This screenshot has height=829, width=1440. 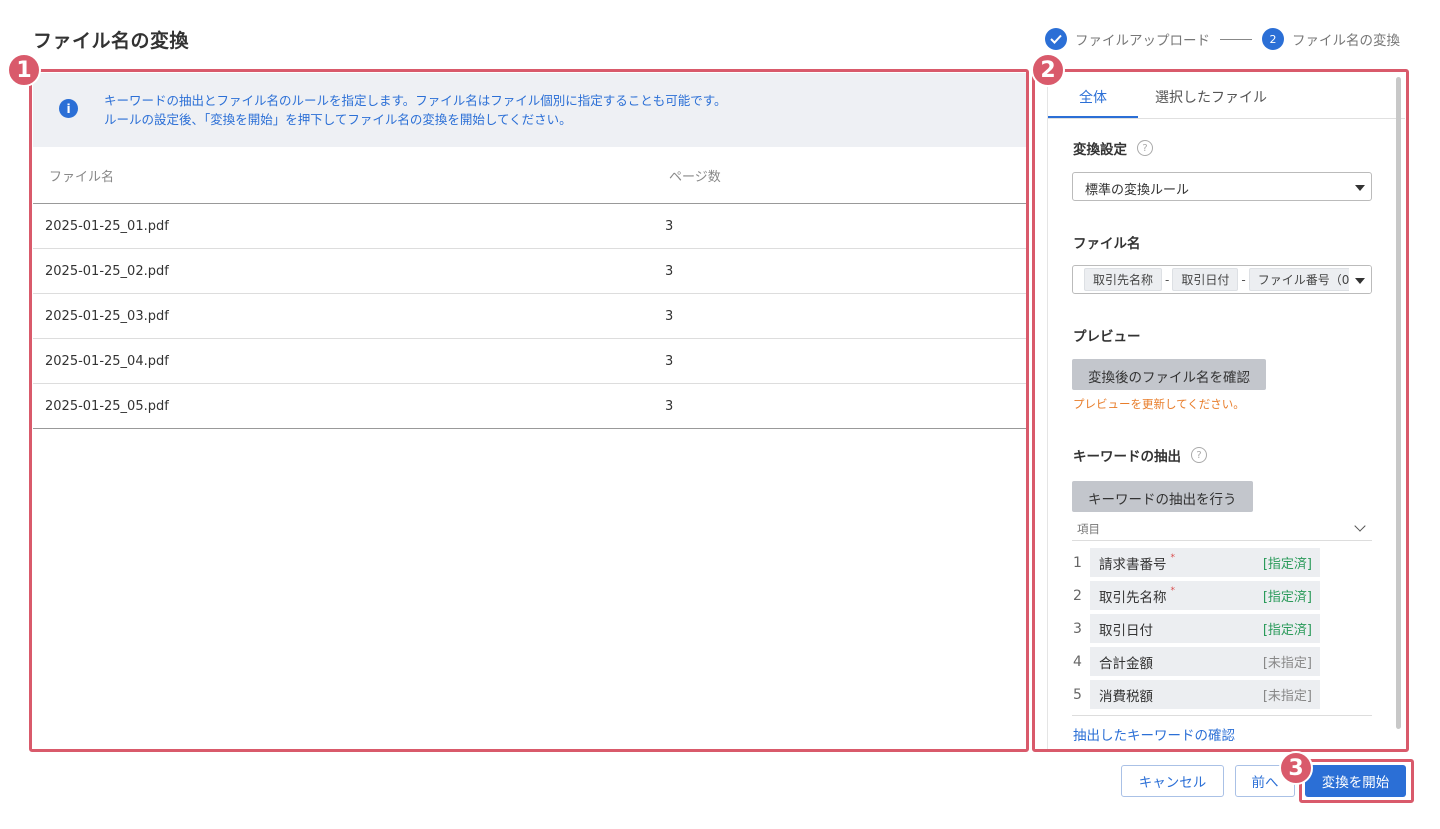 I want to click on step-2-number: 2, so click(x=1273, y=39).